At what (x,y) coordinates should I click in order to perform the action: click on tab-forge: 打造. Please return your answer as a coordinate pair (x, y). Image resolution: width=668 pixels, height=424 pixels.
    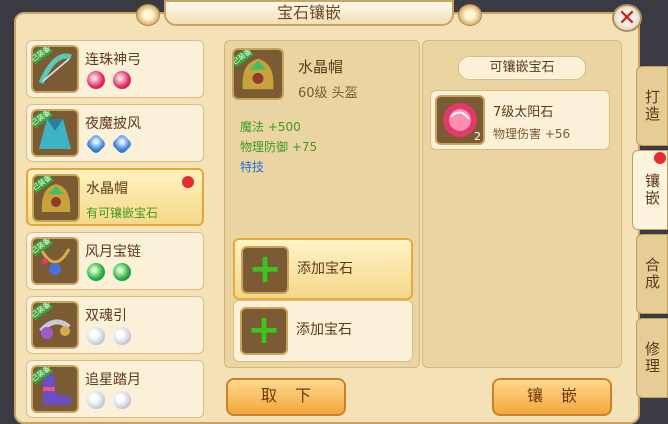
    Looking at the image, I should click on (652, 106).